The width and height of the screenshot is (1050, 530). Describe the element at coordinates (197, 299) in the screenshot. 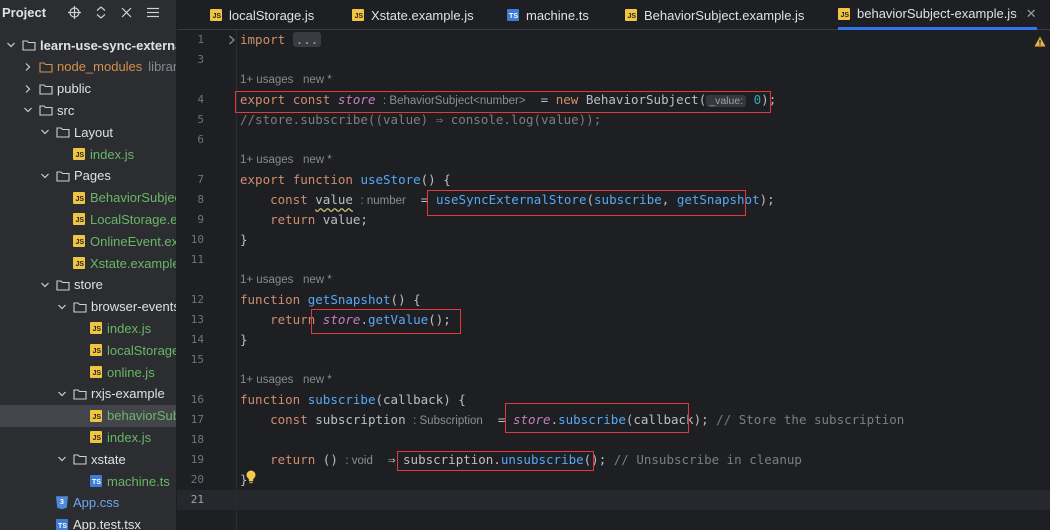

I see `line-number: 12` at that location.